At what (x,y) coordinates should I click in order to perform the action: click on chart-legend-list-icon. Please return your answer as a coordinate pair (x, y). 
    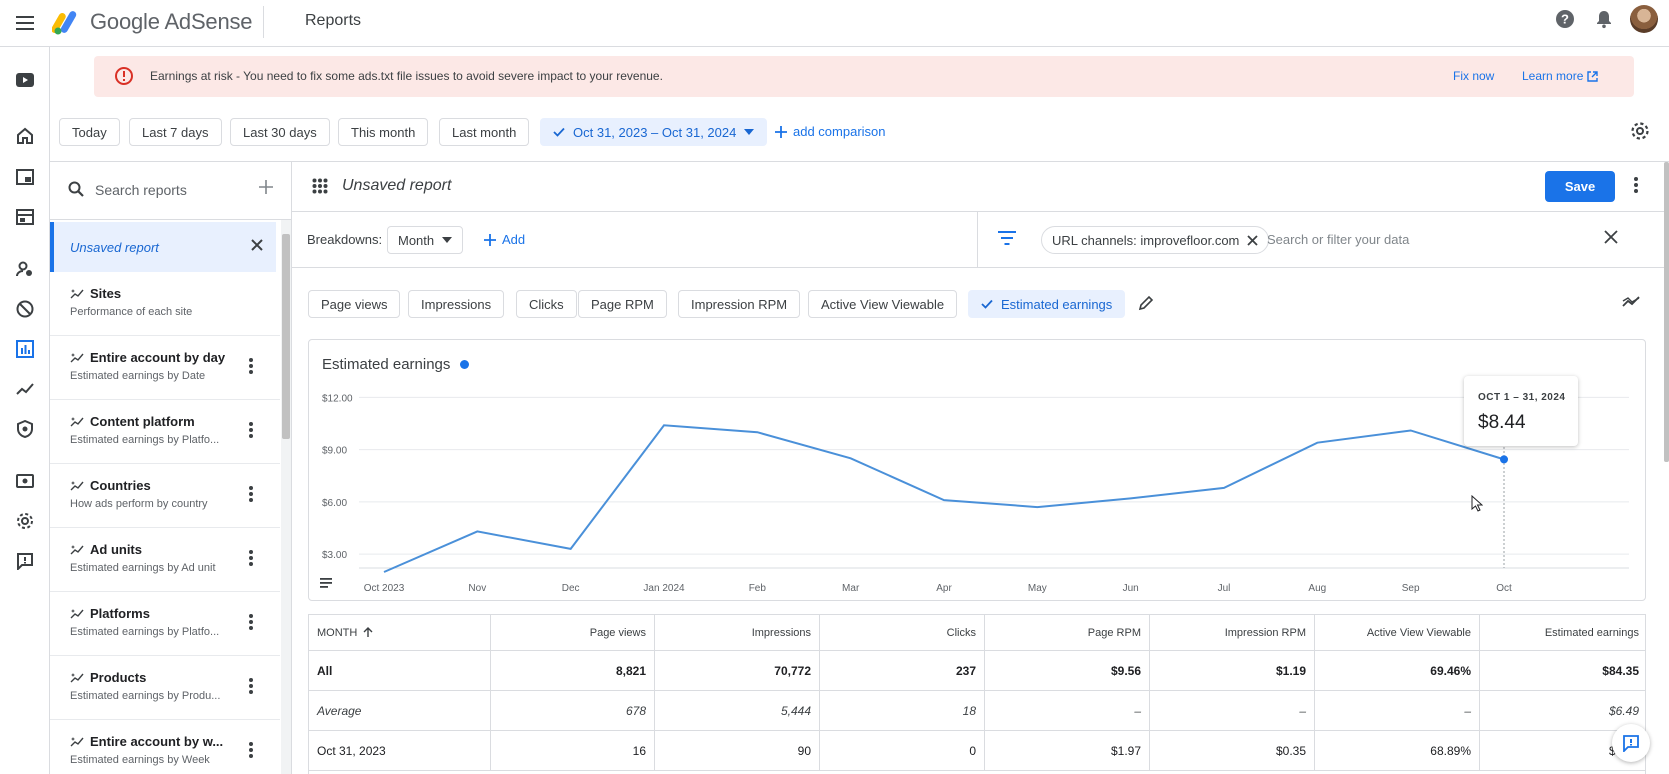
    Looking at the image, I should click on (326, 583).